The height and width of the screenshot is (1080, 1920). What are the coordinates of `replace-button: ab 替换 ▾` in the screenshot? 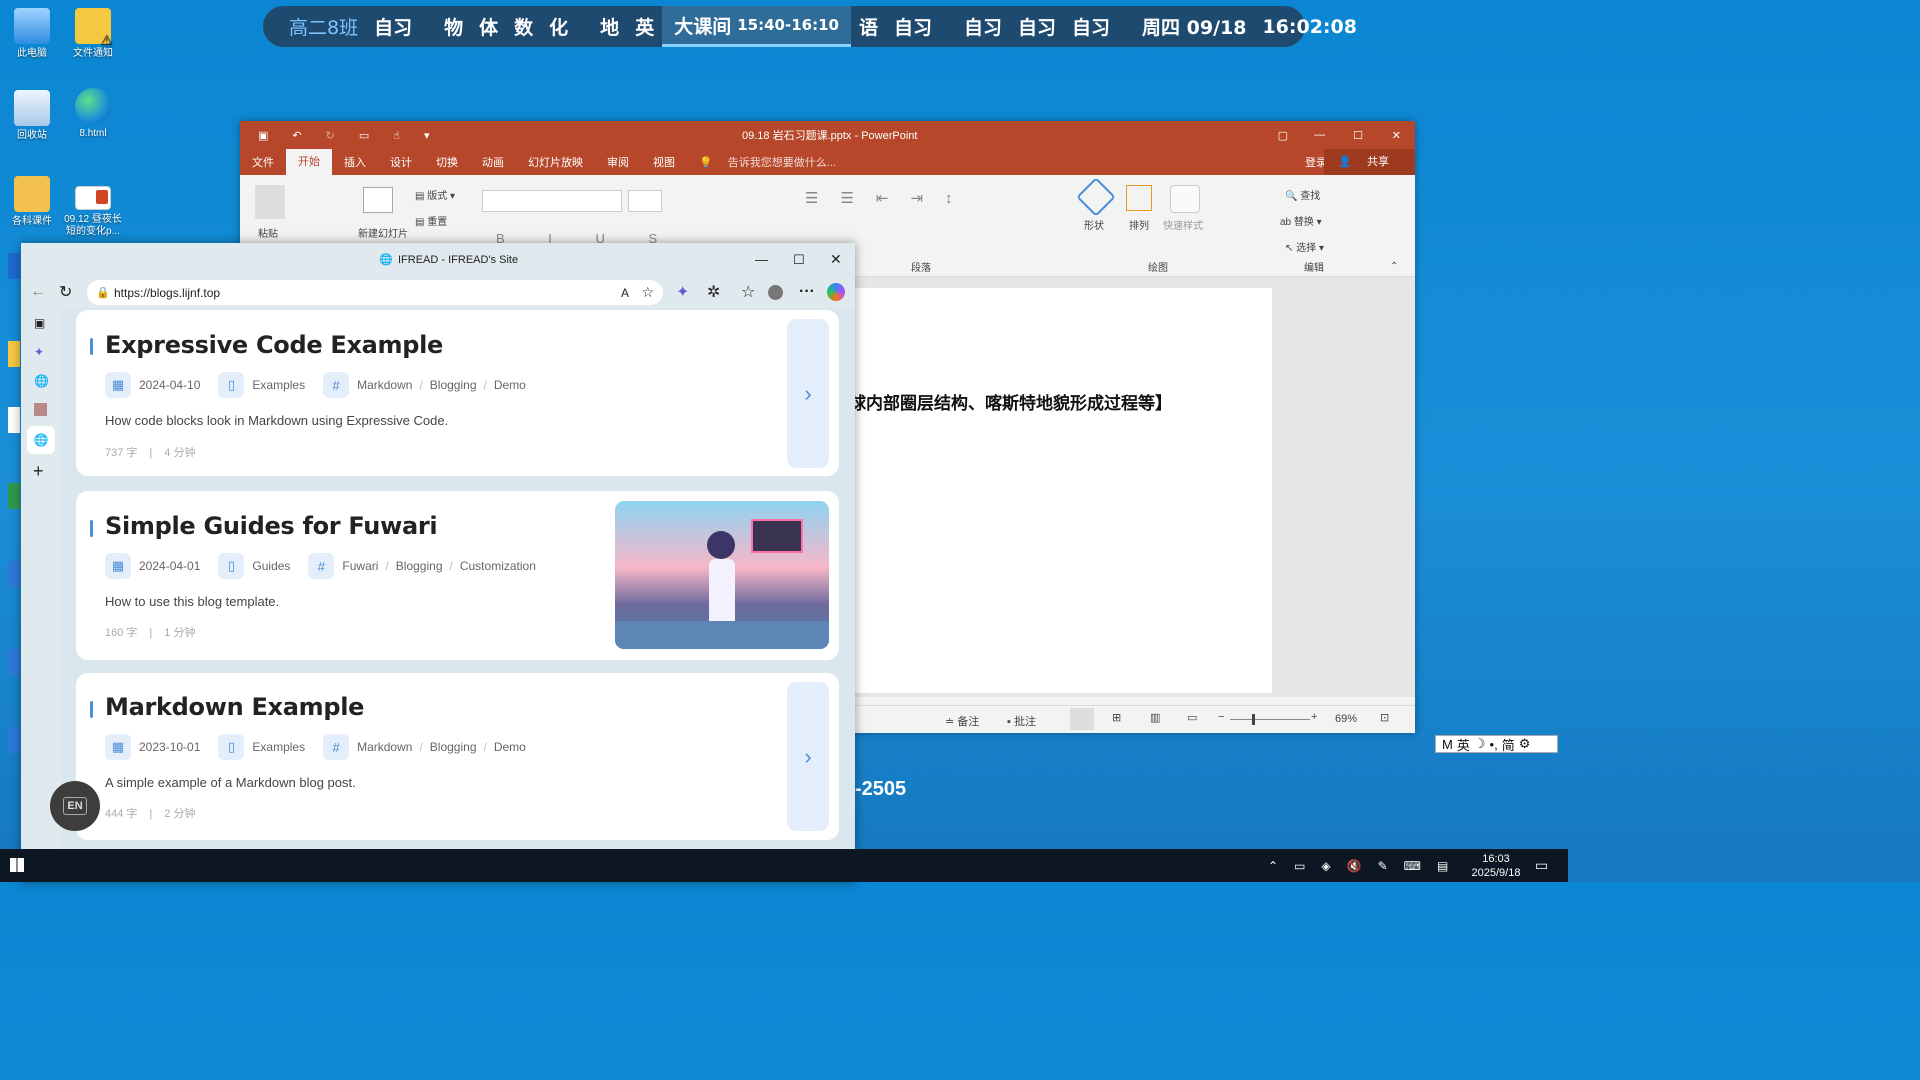 It's located at (1301, 220).